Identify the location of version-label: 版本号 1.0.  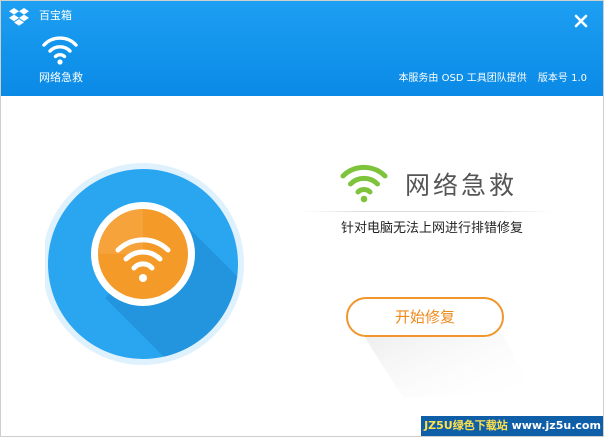
(562, 78).